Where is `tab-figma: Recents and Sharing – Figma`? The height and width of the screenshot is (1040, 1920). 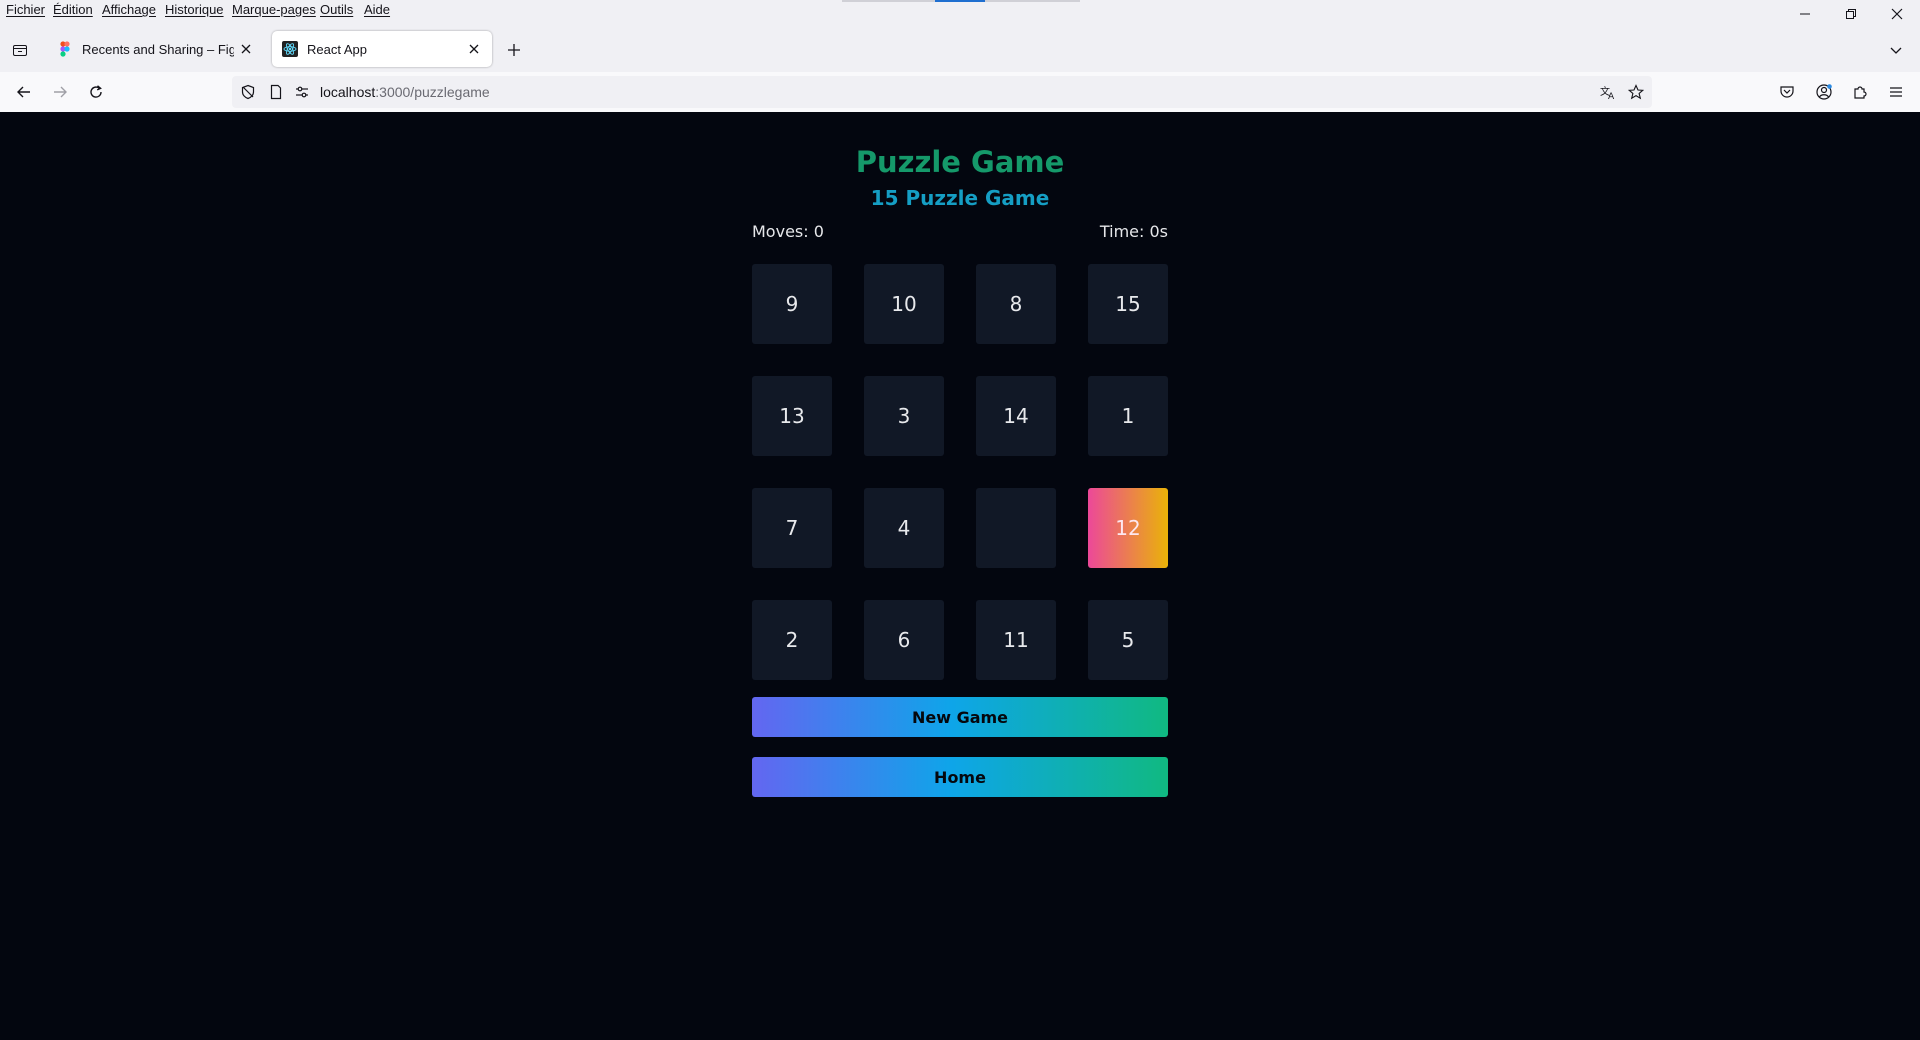 tab-figma: Recents and Sharing – Figma is located at coordinates (155, 49).